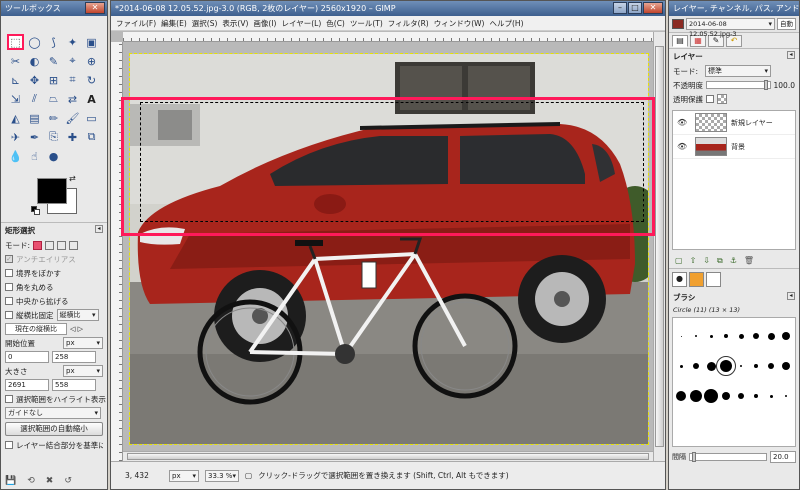 This screenshot has width=800, height=490. What do you see at coordinates (83, 343) in the screenshot?
I see `position-unit-dropdown: px` at bounding box center [83, 343].